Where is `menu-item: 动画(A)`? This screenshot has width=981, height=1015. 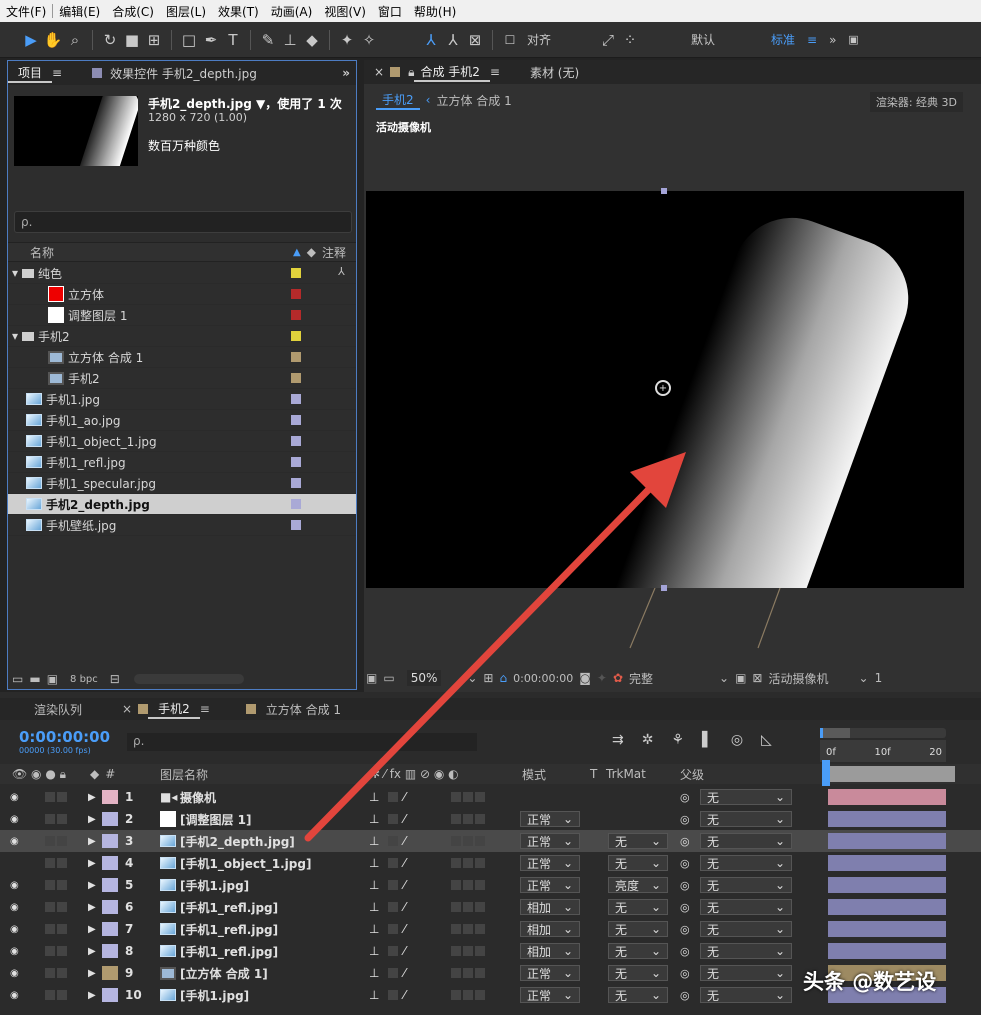 menu-item: 动画(A) is located at coordinates (292, 11).